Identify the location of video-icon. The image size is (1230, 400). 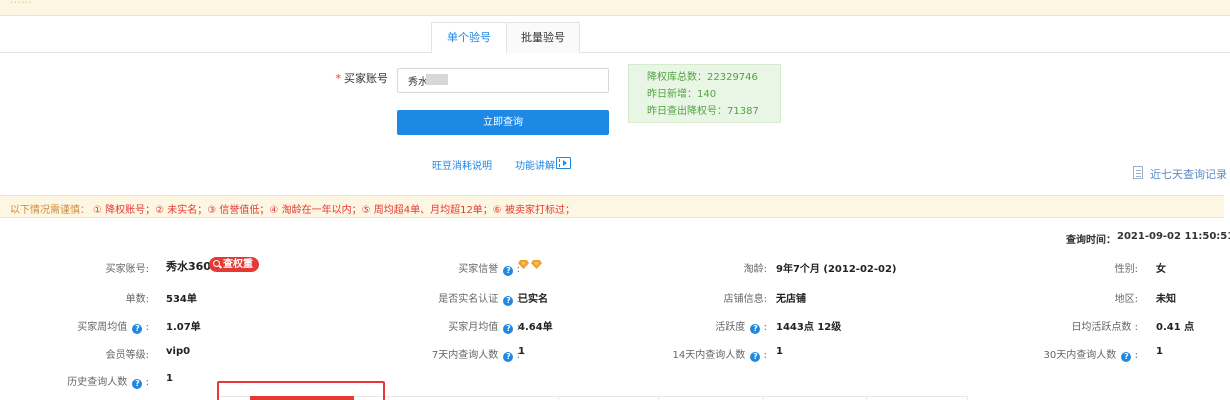
(563, 163).